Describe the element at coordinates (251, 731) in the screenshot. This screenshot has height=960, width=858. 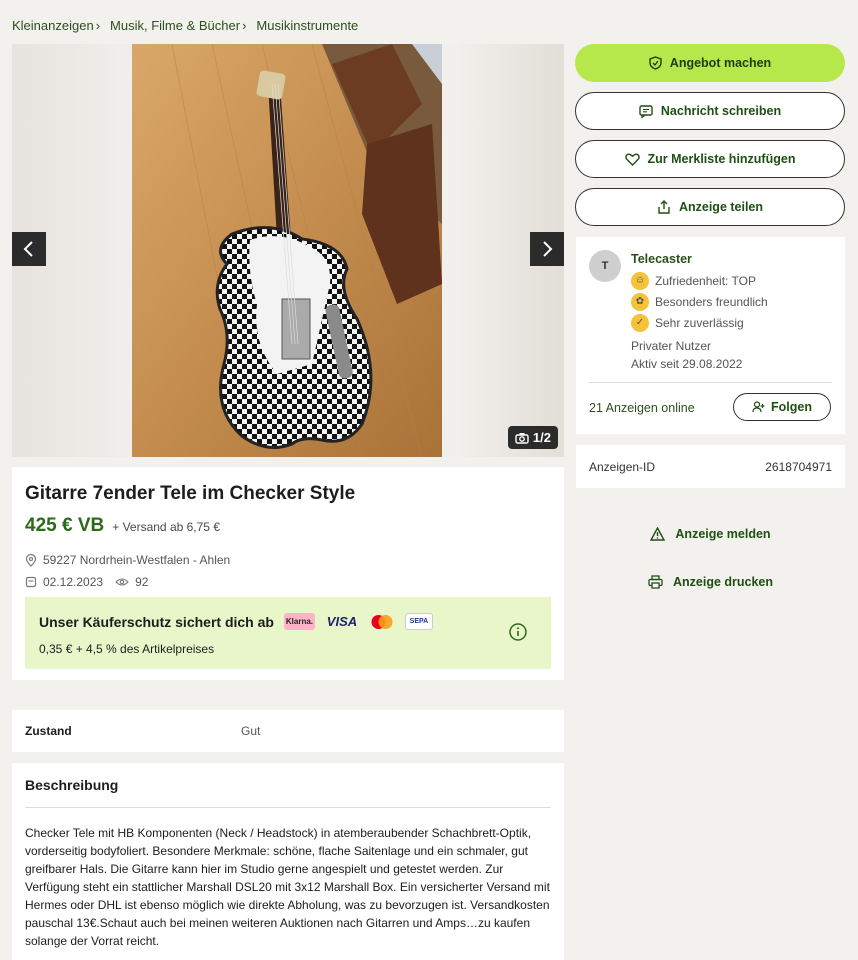
I see `condition-value: Gut` at that location.